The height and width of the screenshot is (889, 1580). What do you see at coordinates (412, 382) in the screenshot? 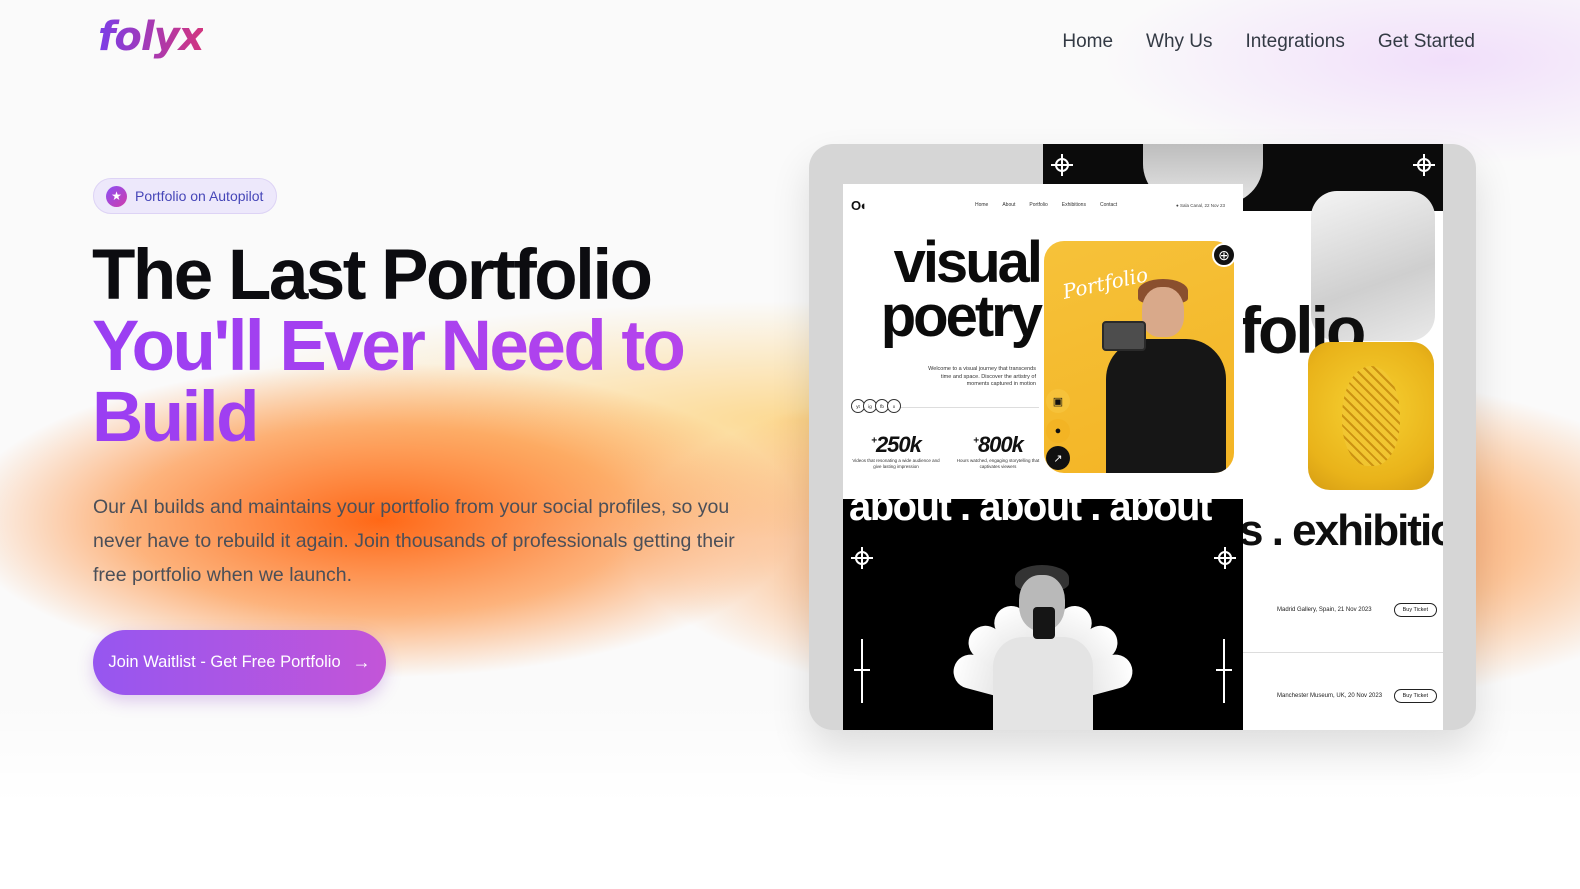
I see `hero-title-line2: You'll Ever Need to Build` at bounding box center [412, 382].